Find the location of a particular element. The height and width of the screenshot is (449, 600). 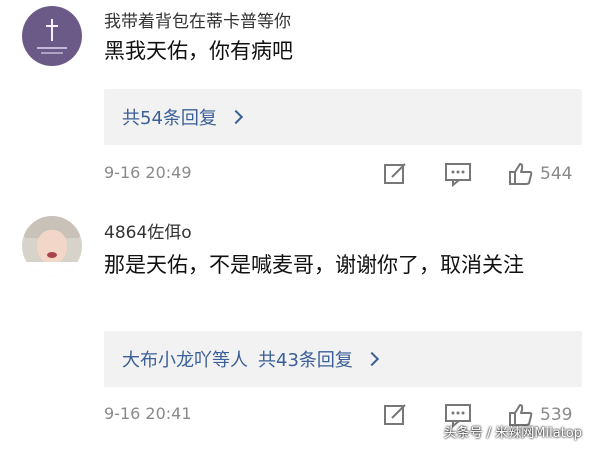

timestamp: 9-16 20:49 is located at coordinates (148, 172).